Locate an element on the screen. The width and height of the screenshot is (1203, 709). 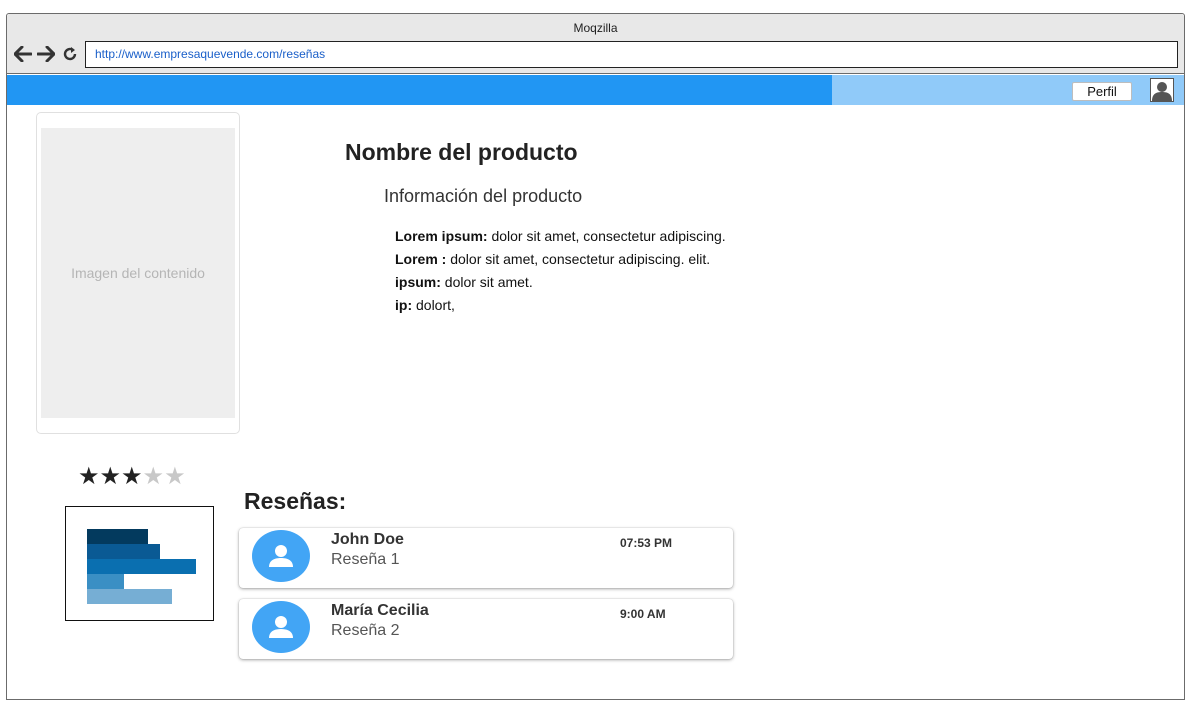
image-placeholder-label: Imagen del contenido is located at coordinates (138, 273).